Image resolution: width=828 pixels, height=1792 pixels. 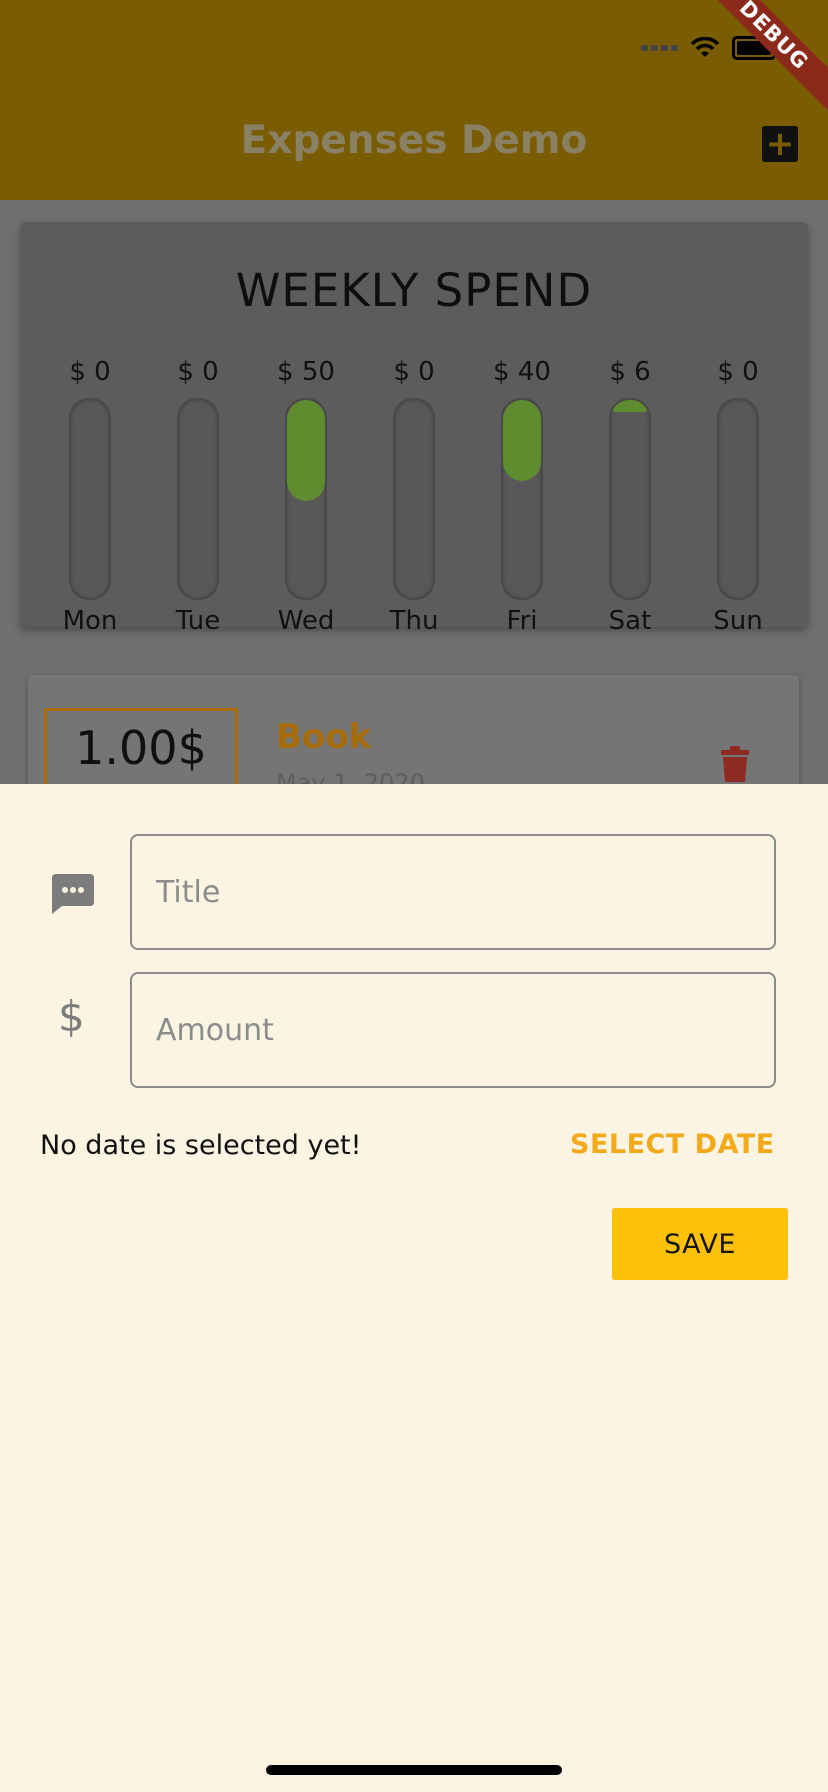 I want to click on chart-bar-column: $ 40 Fri, so click(x=522, y=496).